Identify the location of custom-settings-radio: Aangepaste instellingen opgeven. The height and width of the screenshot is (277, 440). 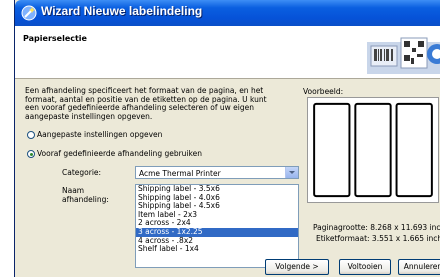
(94, 134).